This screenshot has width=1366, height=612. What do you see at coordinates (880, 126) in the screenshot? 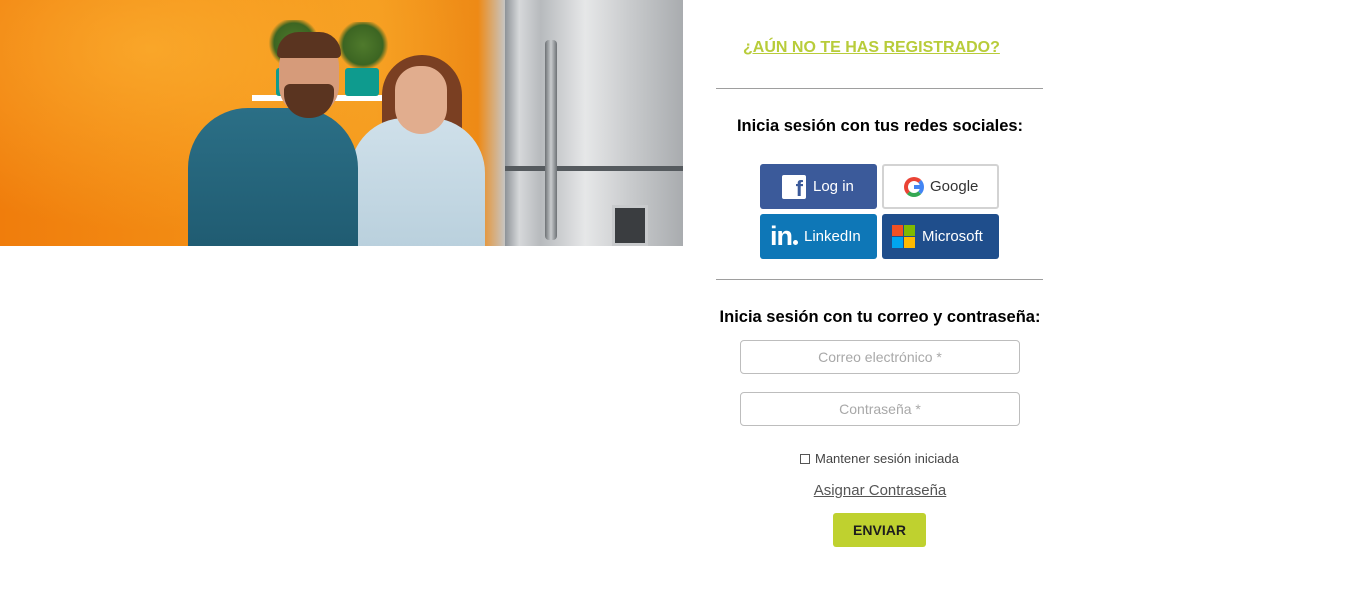
I see `social-login-heading: Inicia sesión con tus redes sociales:` at bounding box center [880, 126].